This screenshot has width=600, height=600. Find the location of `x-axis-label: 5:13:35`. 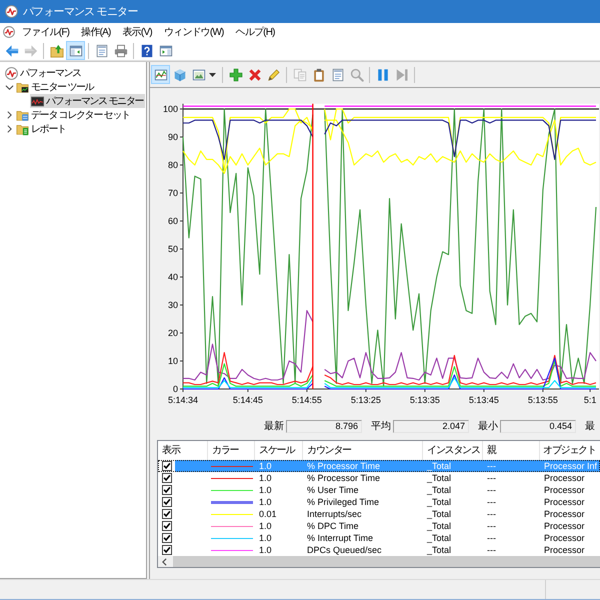

x-axis-label: 5:13:35 is located at coordinates (425, 400).